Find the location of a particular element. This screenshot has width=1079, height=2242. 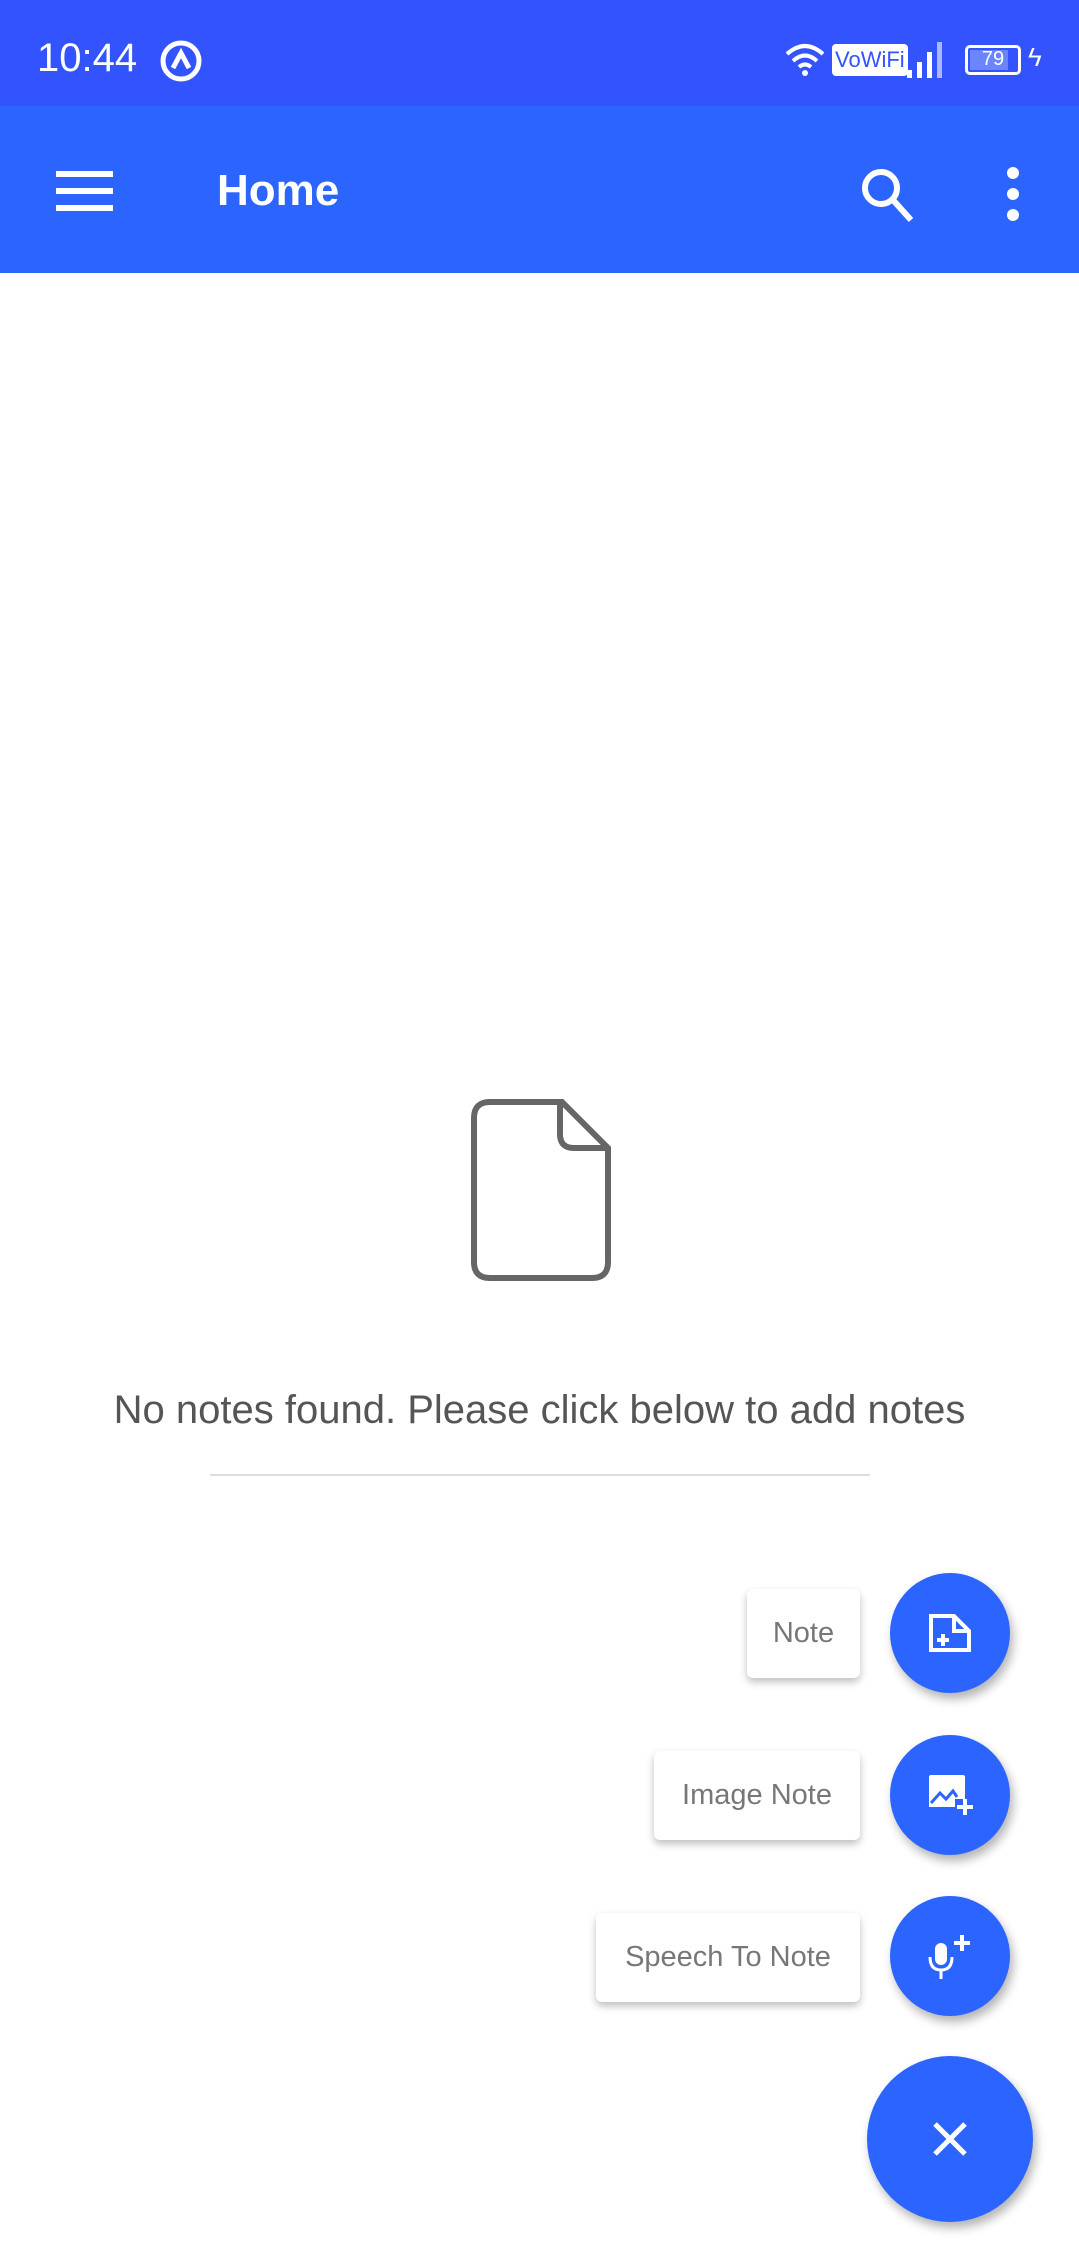

signal-icon is located at coordinates (924, 60).